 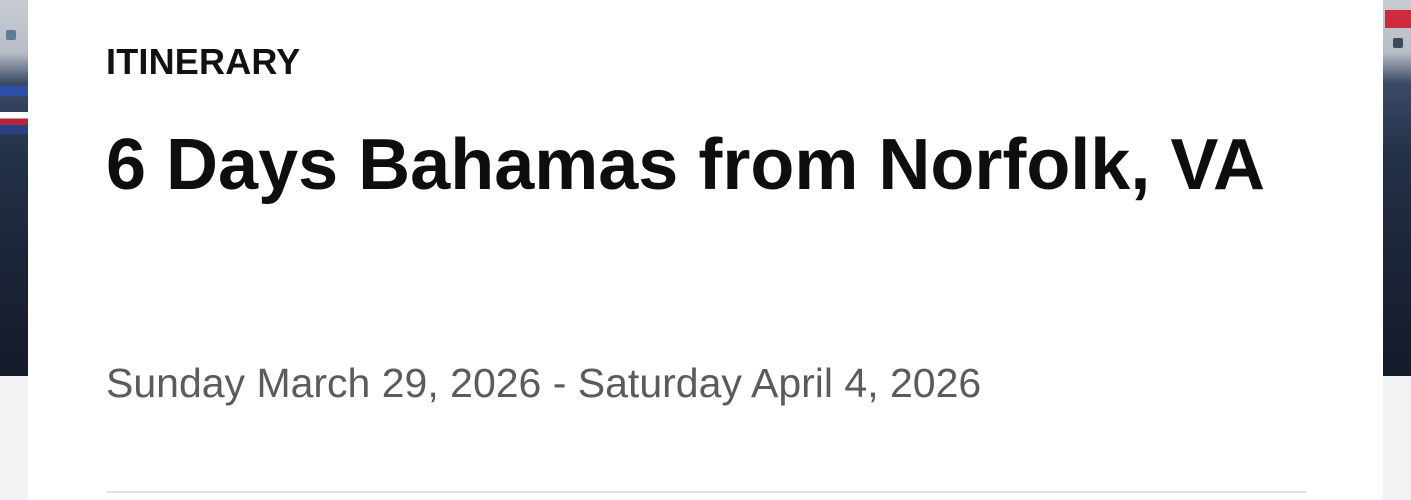 What do you see at coordinates (203, 61) in the screenshot?
I see `section-label: ITINERARY` at bounding box center [203, 61].